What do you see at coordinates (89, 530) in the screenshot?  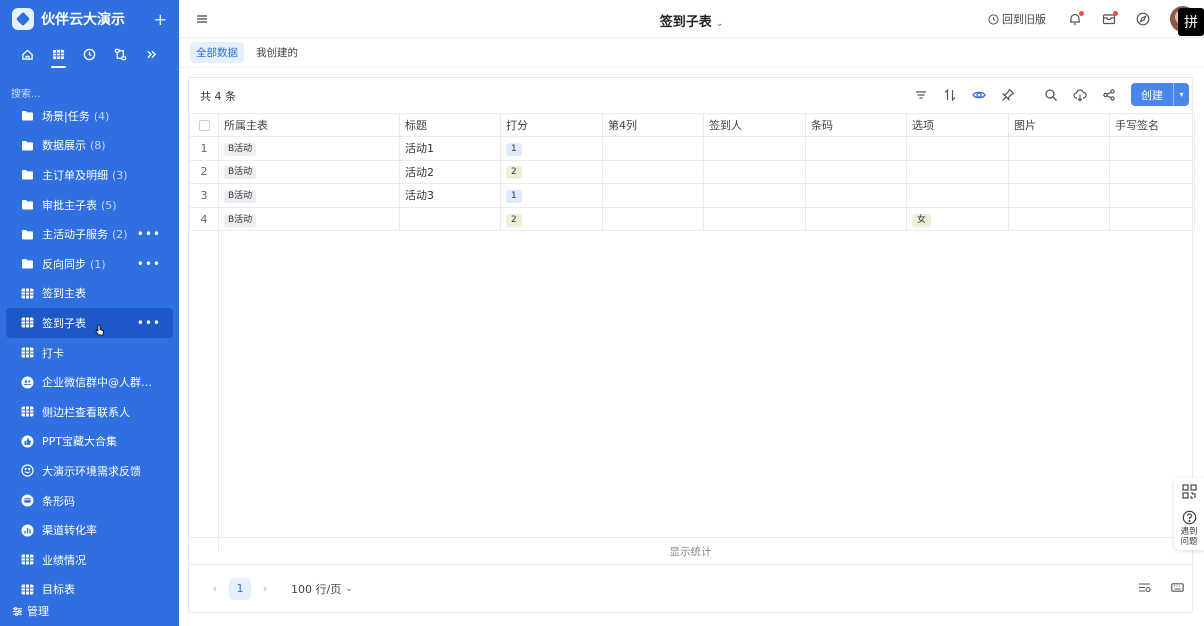 I see `sidebar-item: 渠道转化率` at bounding box center [89, 530].